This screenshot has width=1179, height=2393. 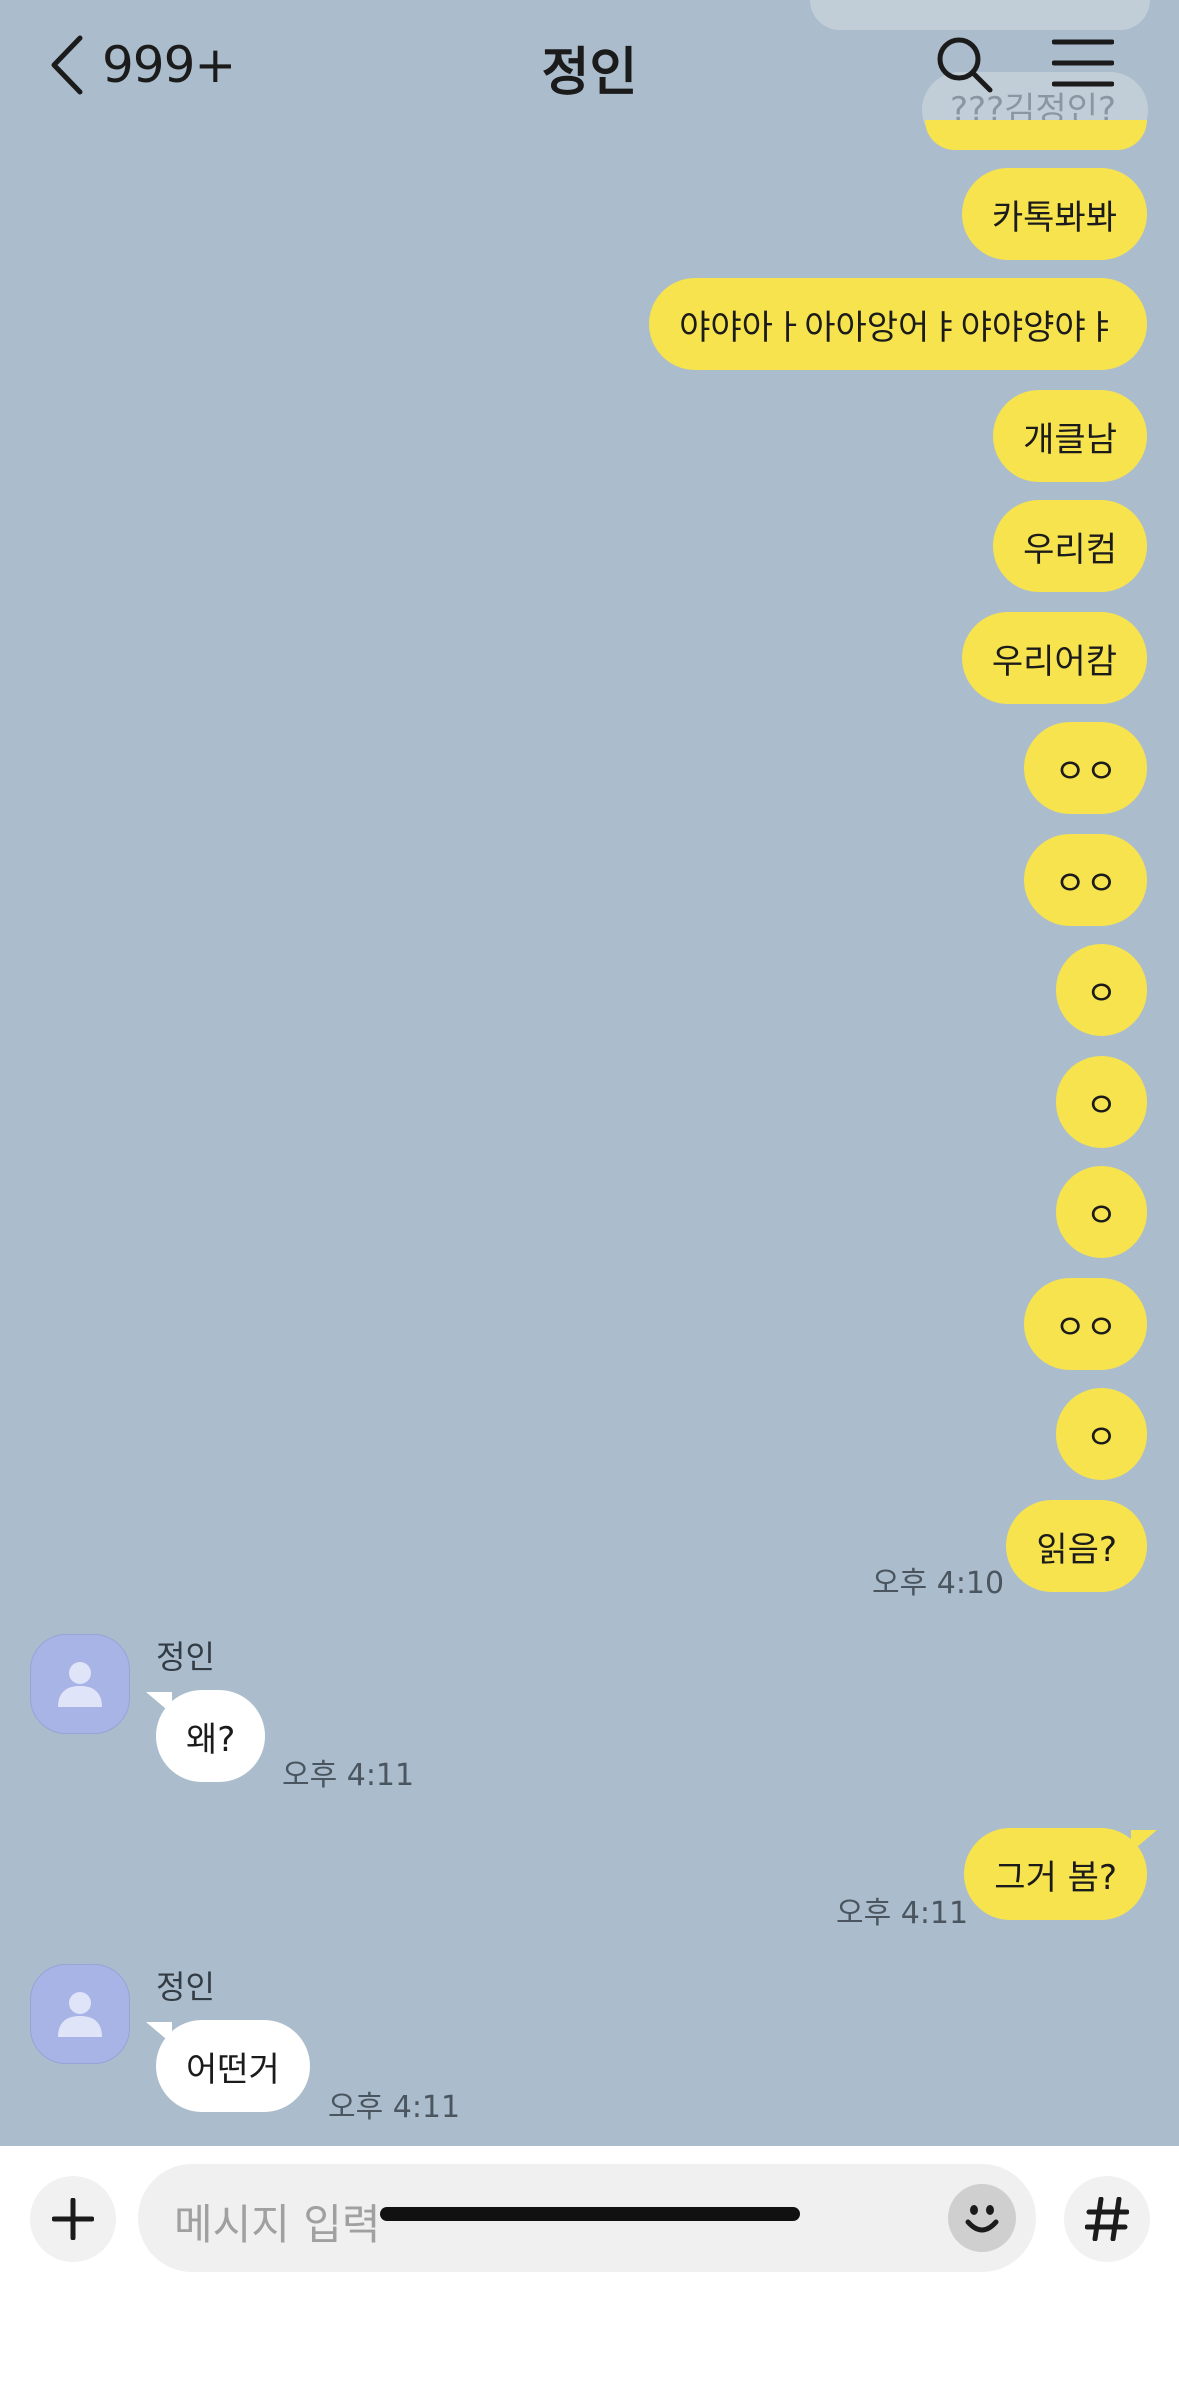 What do you see at coordinates (1070, 436) in the screenshot?
I see `sent-message: 개클남` at bounding box center [1070, 436].